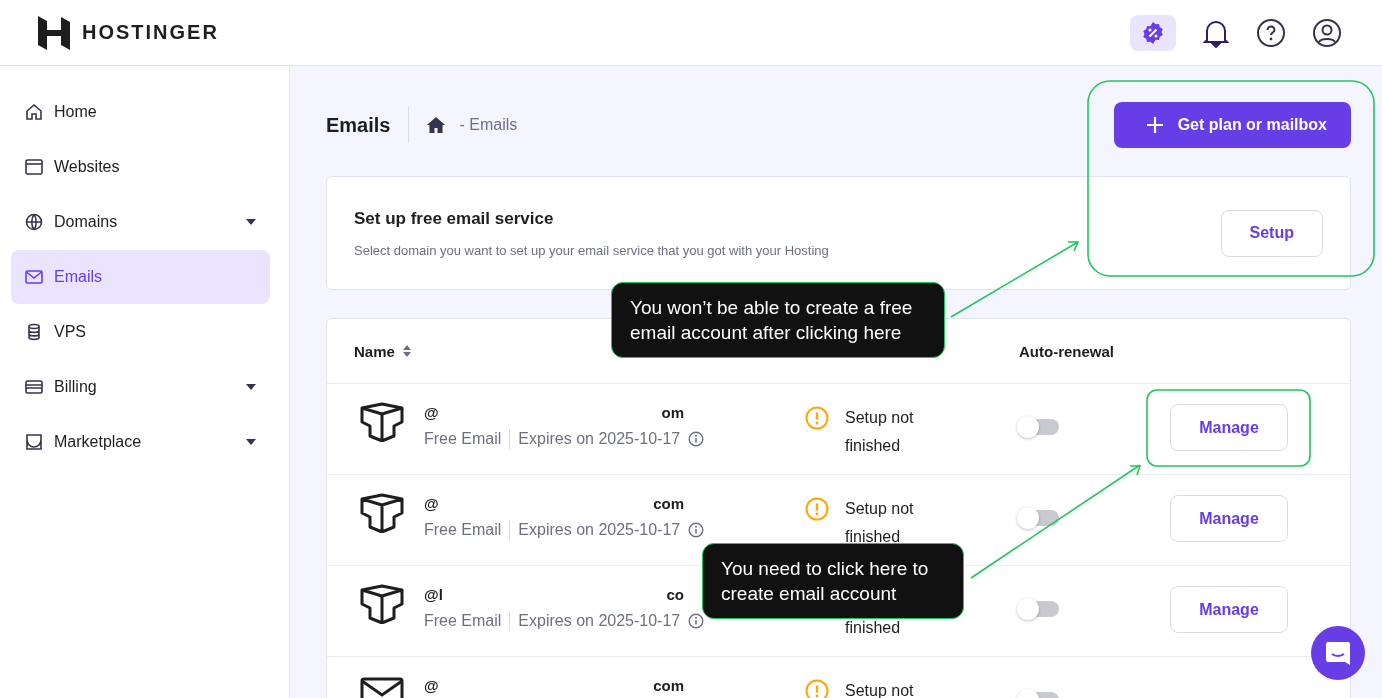 This screenshot has height=698, width=1382. What do you see at coordinates (358, 125) in the screenshot?
I see `page-title: Emails` at bounding box center [358, 125].